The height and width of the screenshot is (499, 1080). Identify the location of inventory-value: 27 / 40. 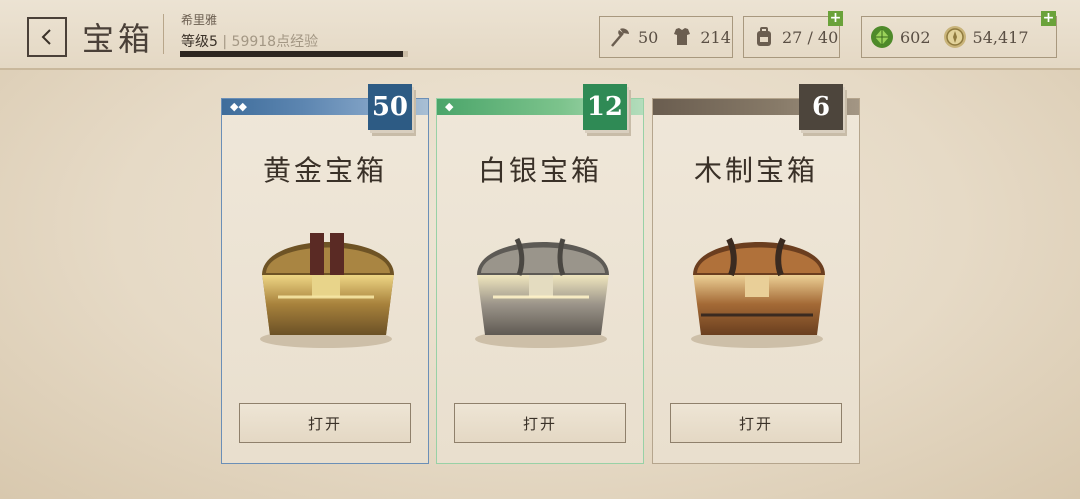
(810, 37).